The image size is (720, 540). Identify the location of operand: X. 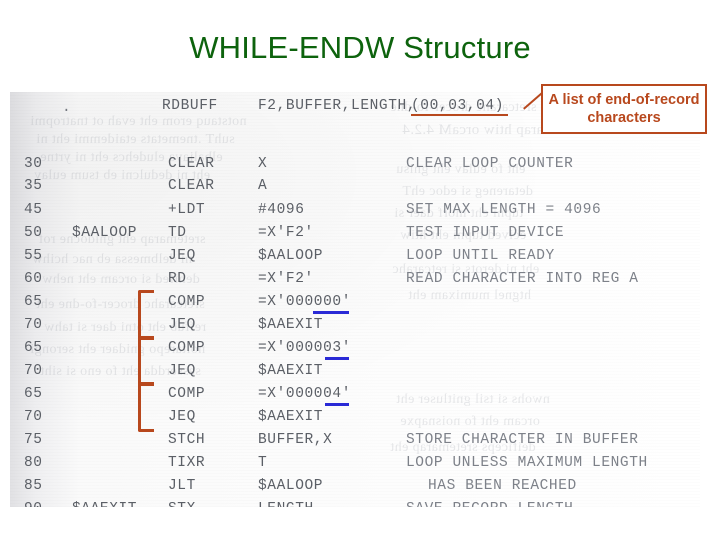
(263, 164).